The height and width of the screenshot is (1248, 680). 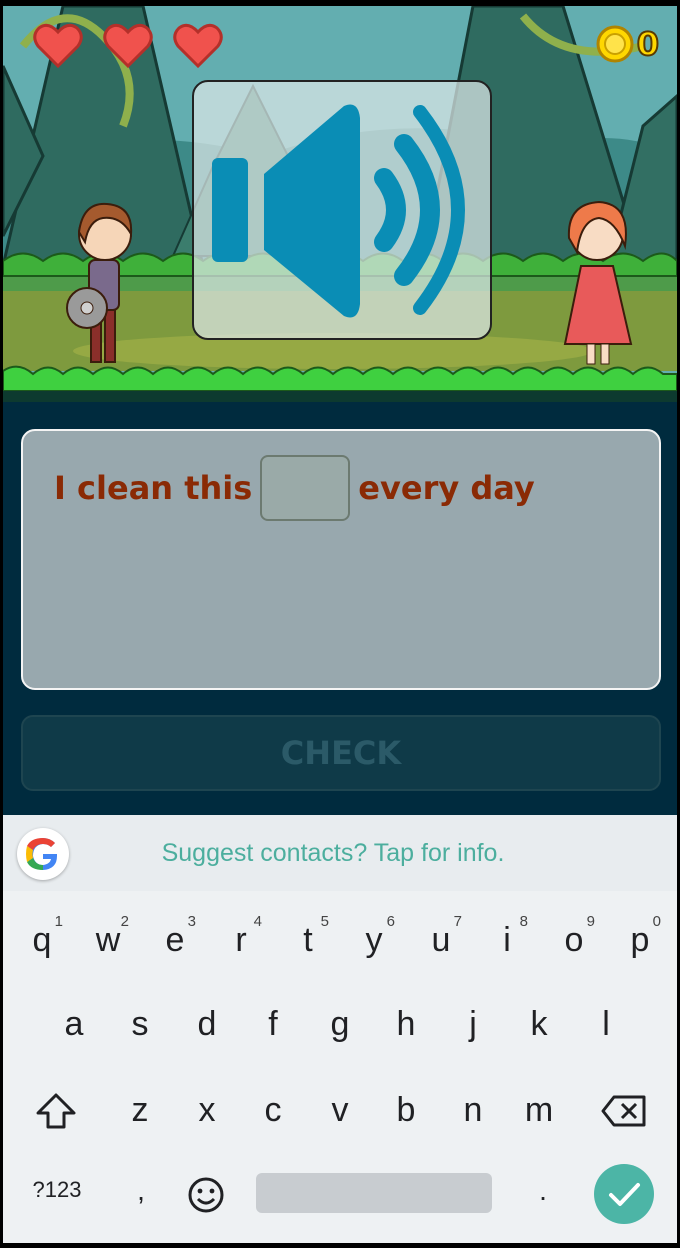 What do you see at coordinates (338, 211) in the screenshot?
I see `speaker-icon` at bounding box center [338, 211].